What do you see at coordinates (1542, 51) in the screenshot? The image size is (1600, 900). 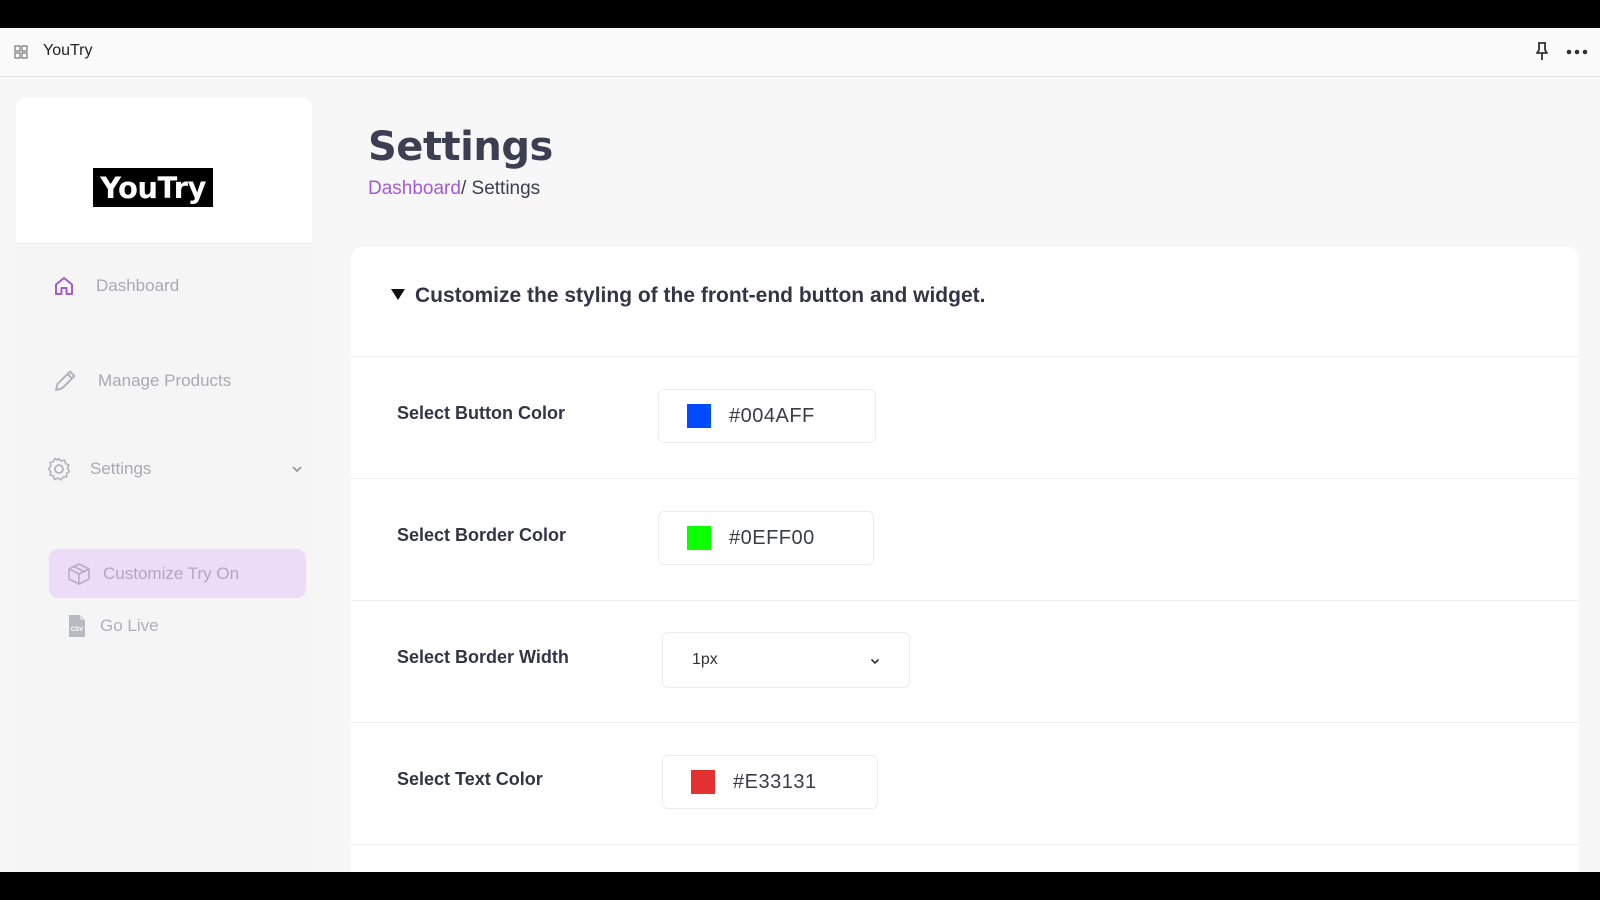 I see `pin-icon` at bounding box center [1542, 51].